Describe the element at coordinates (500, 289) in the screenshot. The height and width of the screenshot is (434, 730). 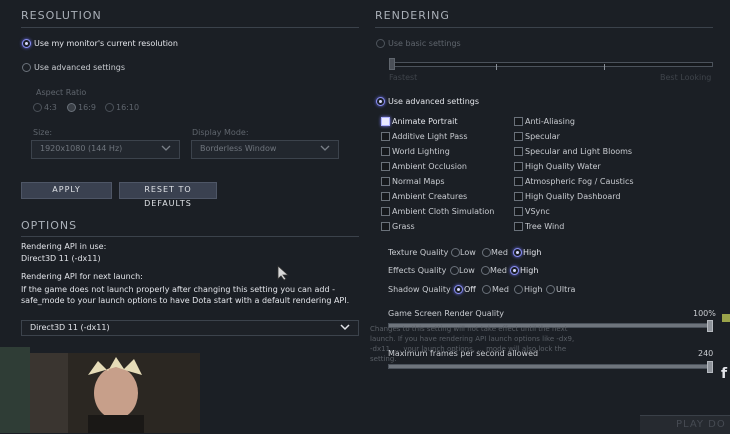
I see `shadow-med-label: Med` at that location.